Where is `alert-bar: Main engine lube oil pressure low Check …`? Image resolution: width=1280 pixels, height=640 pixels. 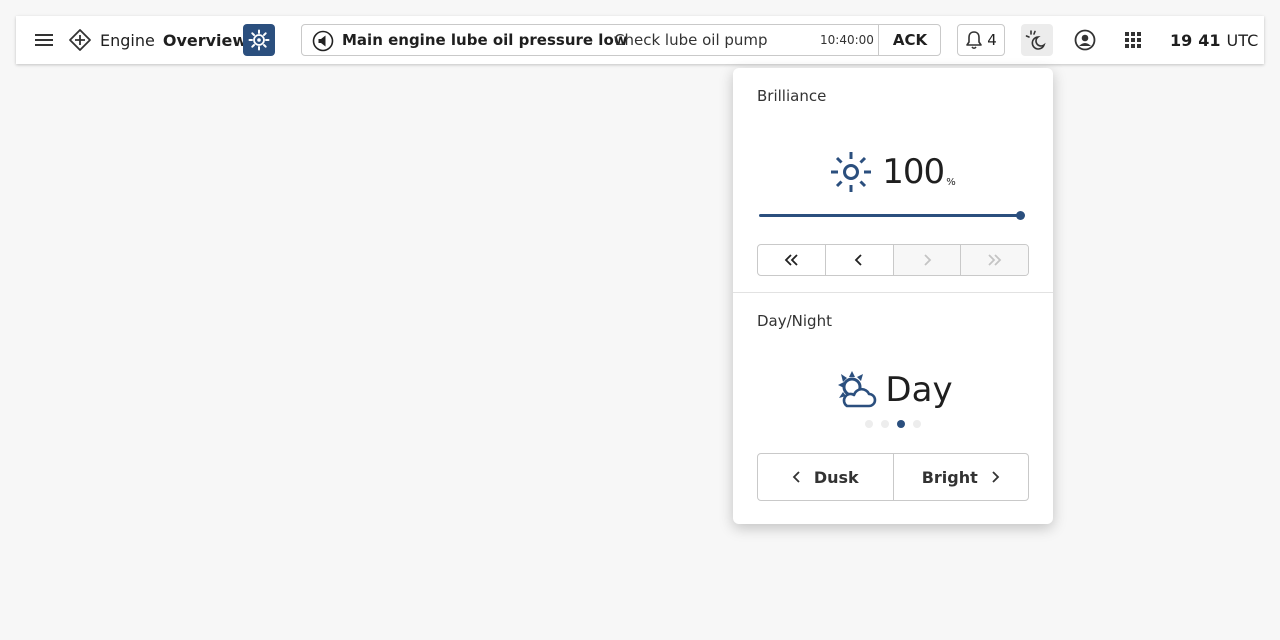
alert-bar: Main engine lube oil pressure low Check … is located at coordinates (621, 40).